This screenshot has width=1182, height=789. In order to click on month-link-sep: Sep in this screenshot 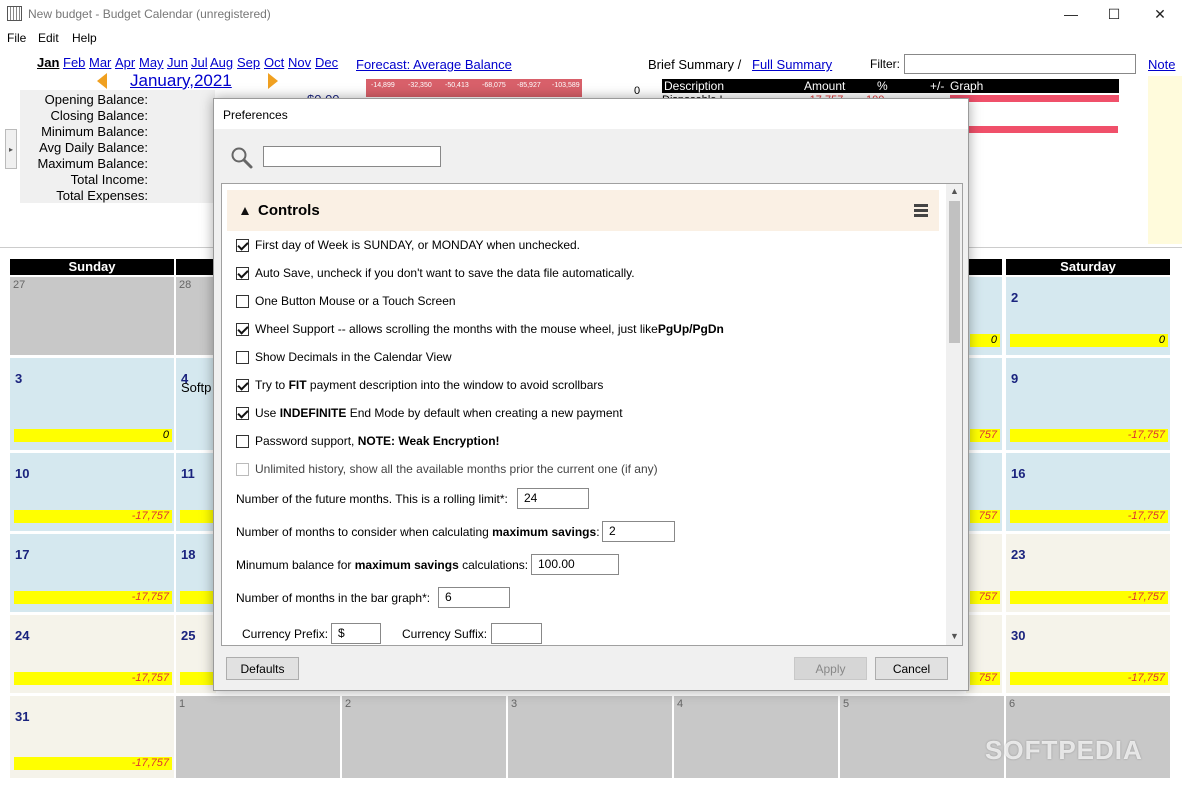, I will do `click(248, 62)`.